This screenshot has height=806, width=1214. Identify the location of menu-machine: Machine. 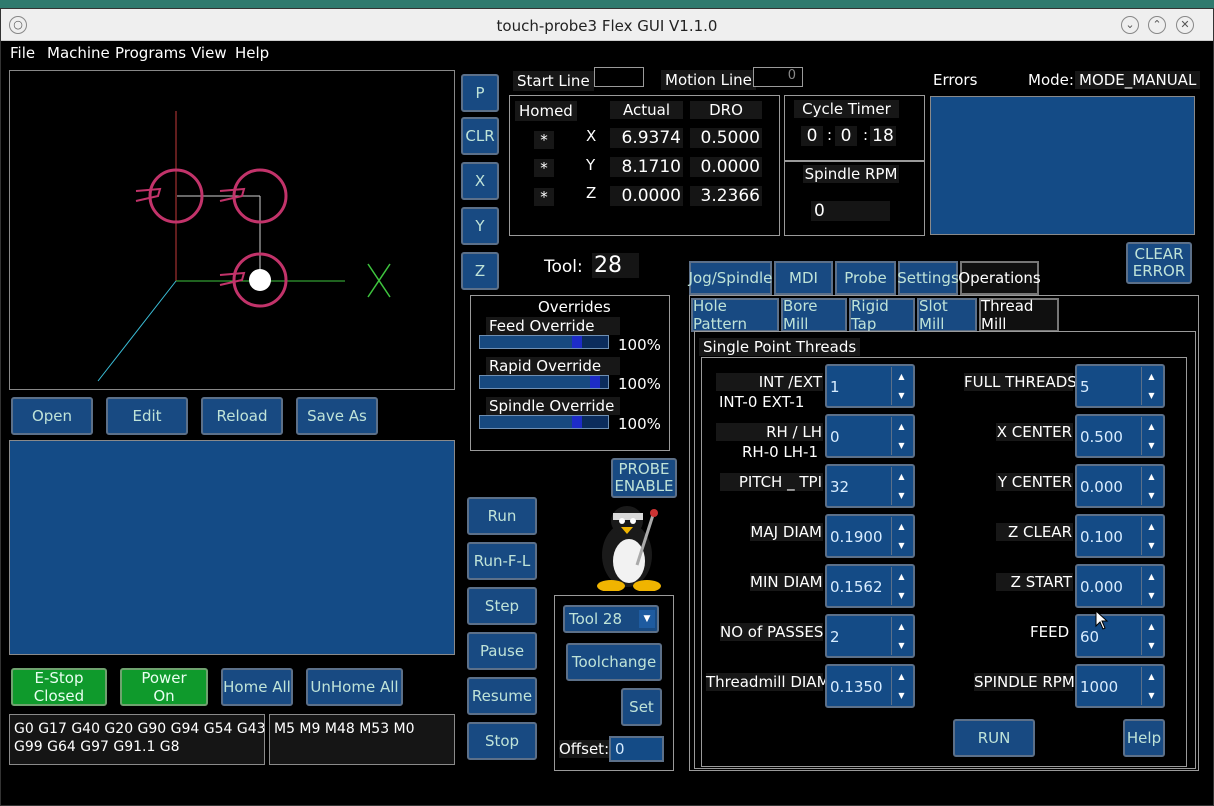
(78, 53).